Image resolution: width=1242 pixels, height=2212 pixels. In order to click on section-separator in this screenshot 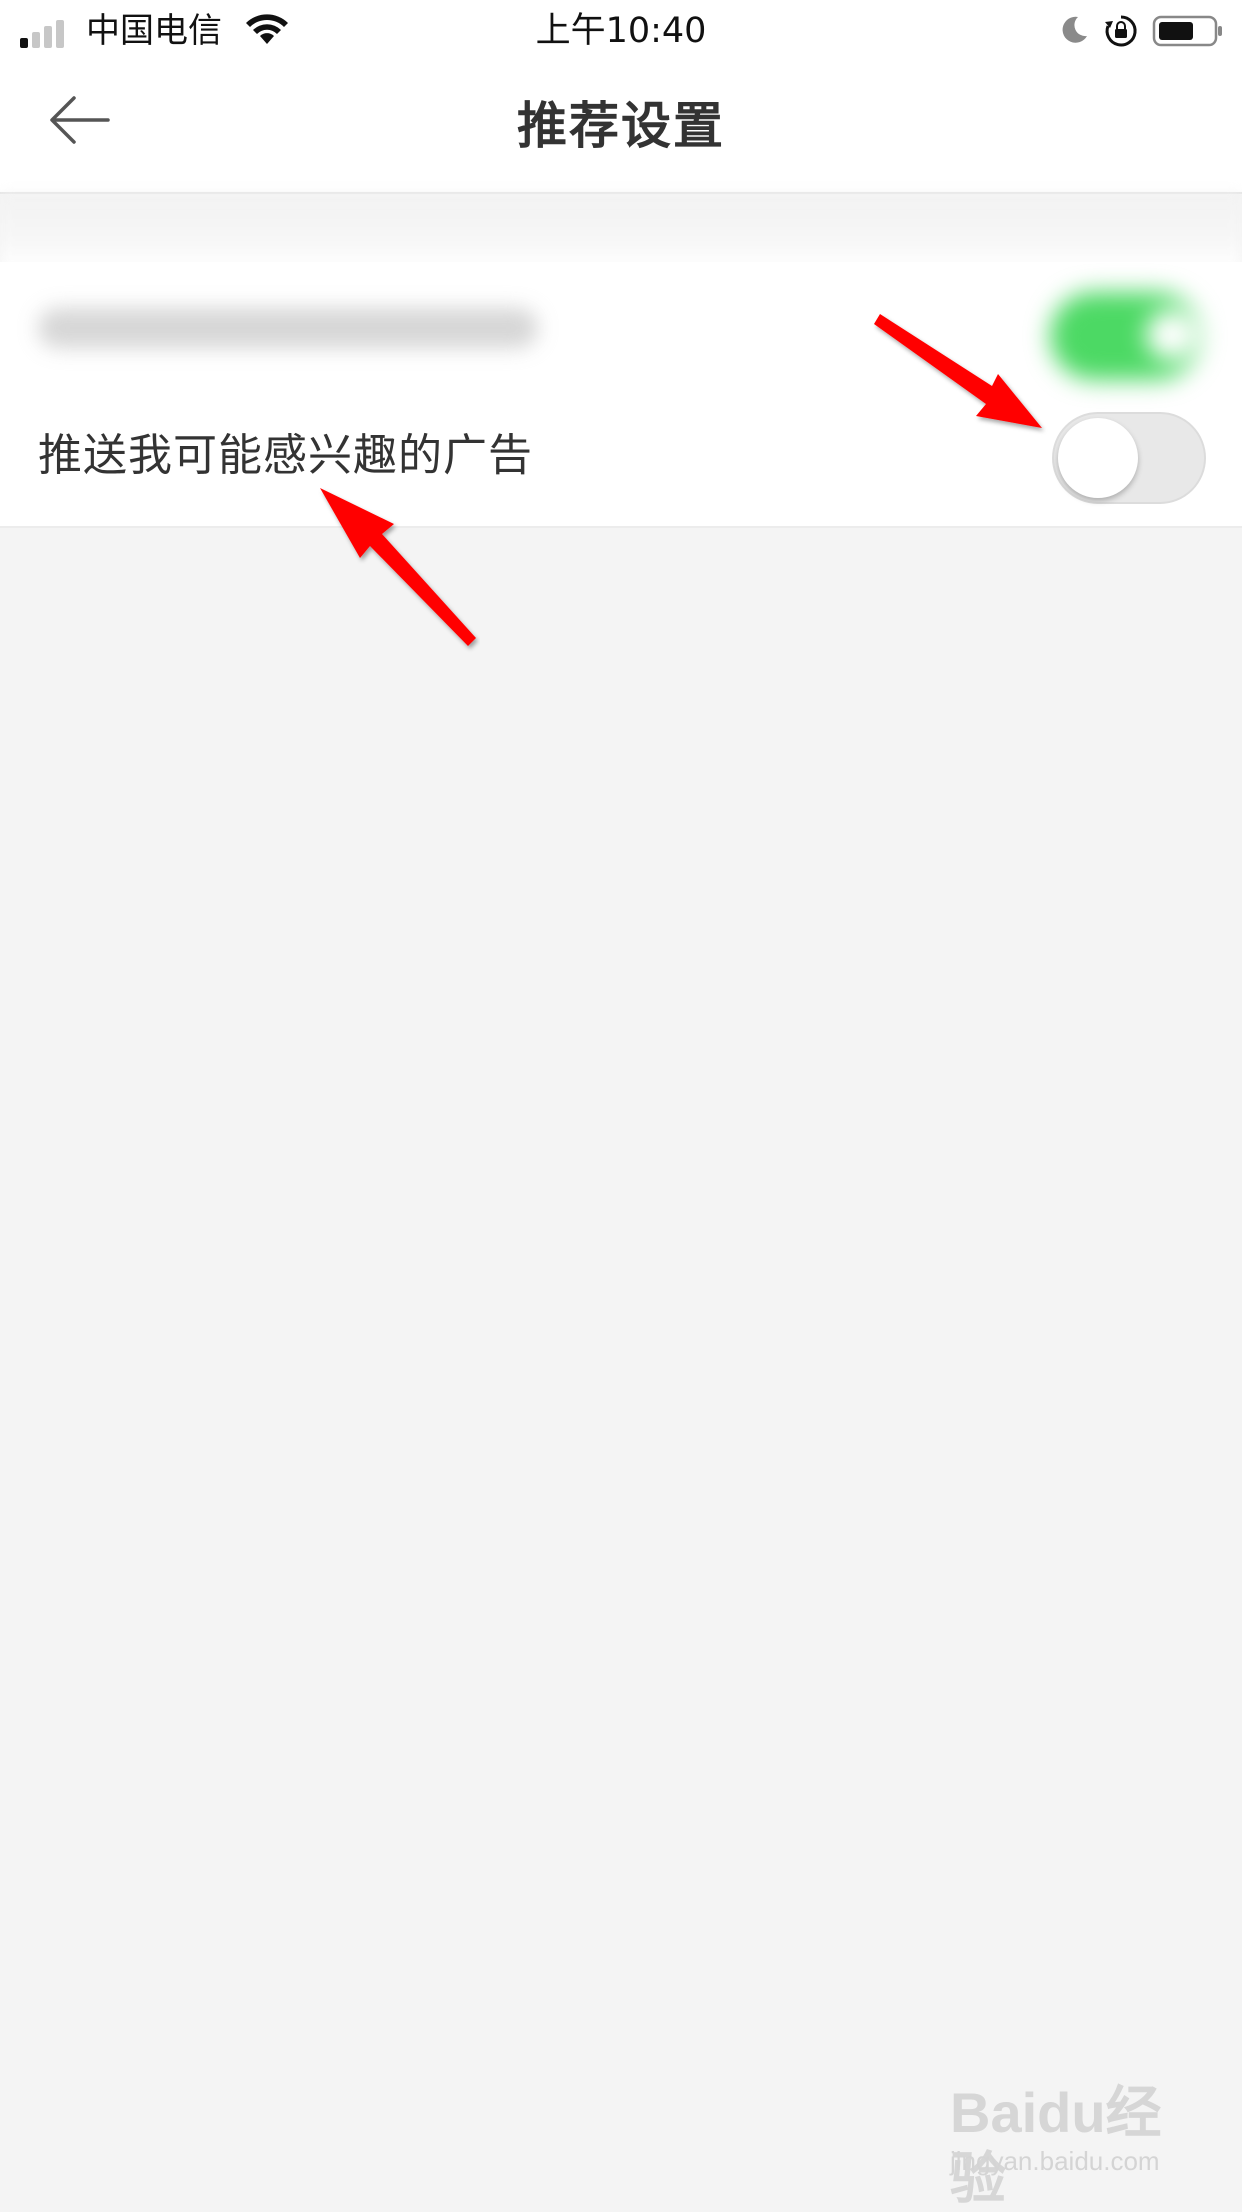, I will do `click(621, 232)`.